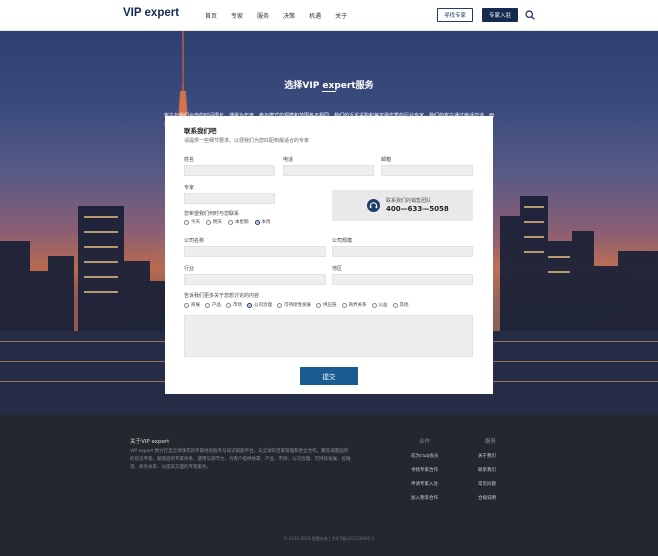  What do you see at coordinates (500, 15) in the screenshot?
I see `join-expert-button: 专家入驻` at bounding box center [500, 15].